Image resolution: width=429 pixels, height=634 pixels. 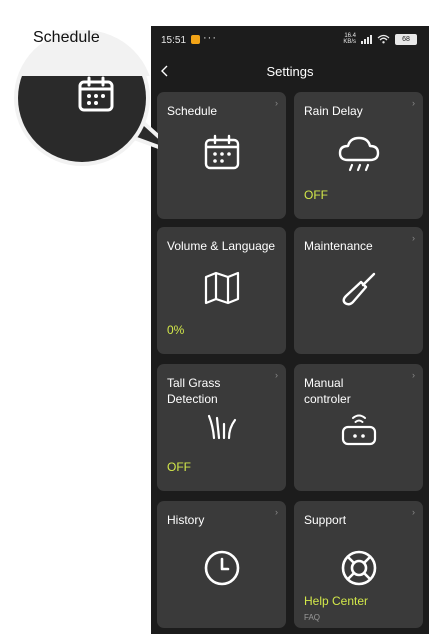 I want to click on status-indicators: 16.4 KB/s 68, so click(x=375, y=39).